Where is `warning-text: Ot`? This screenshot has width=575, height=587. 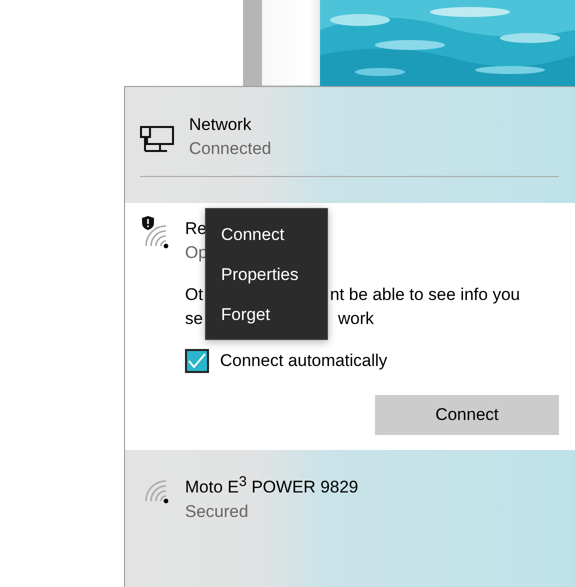
warning-text: Ot is located at coordinates (194, 295).